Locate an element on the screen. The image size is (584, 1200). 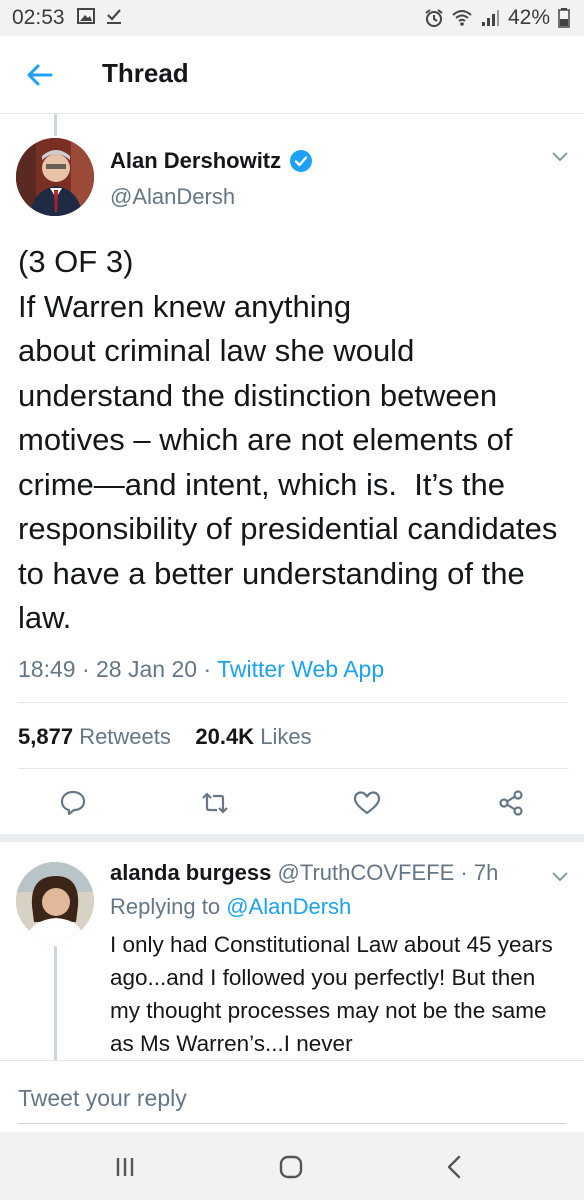
section-separator is located at coordinates (292, 838).